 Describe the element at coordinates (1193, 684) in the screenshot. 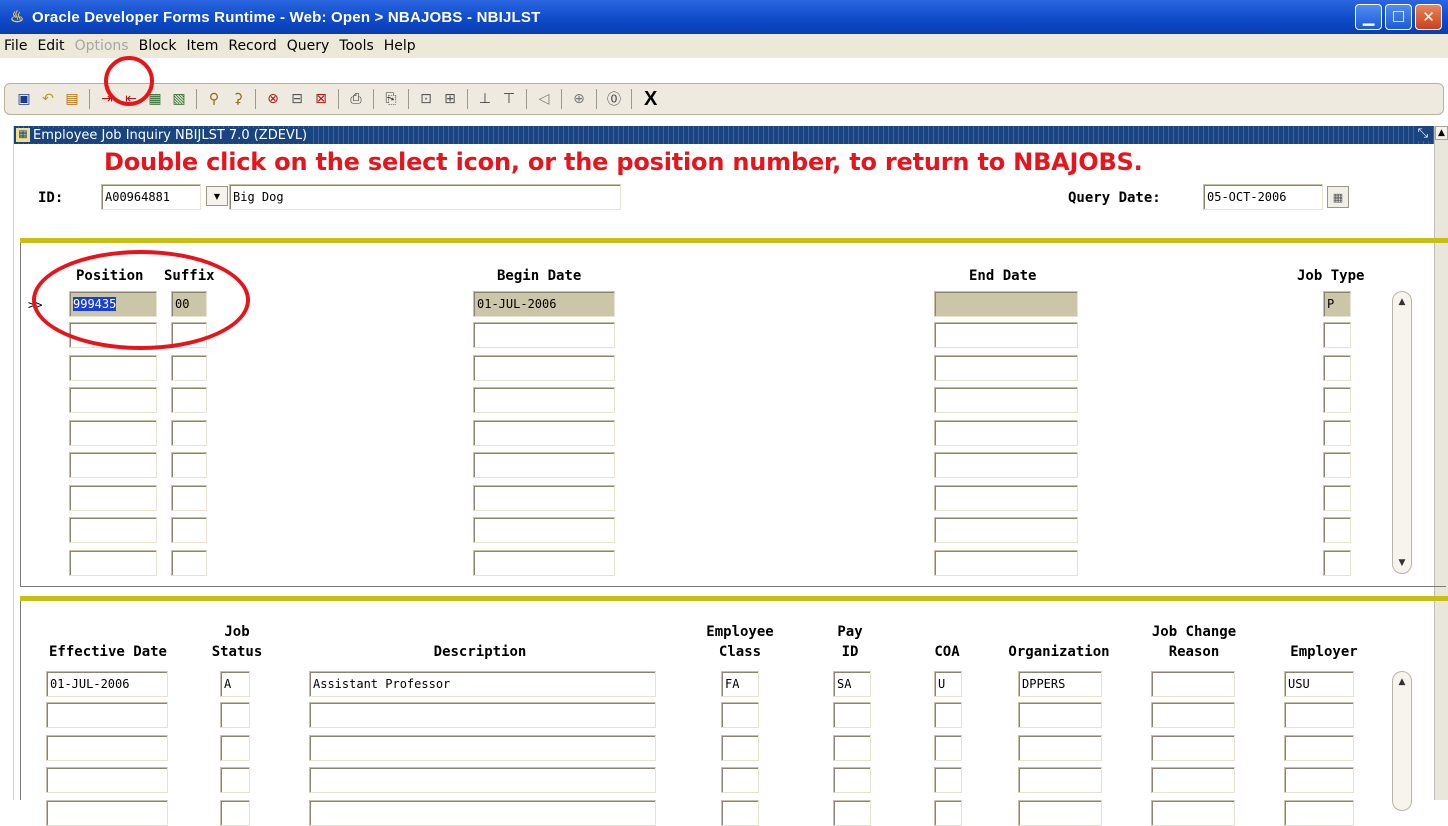

I see `job-change-reason-field` at that location.